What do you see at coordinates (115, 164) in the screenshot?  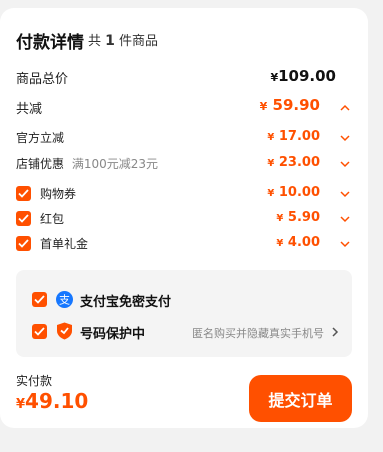 I see `shop-discount-note: 满100元减23元` at bounding box center [115, 164].